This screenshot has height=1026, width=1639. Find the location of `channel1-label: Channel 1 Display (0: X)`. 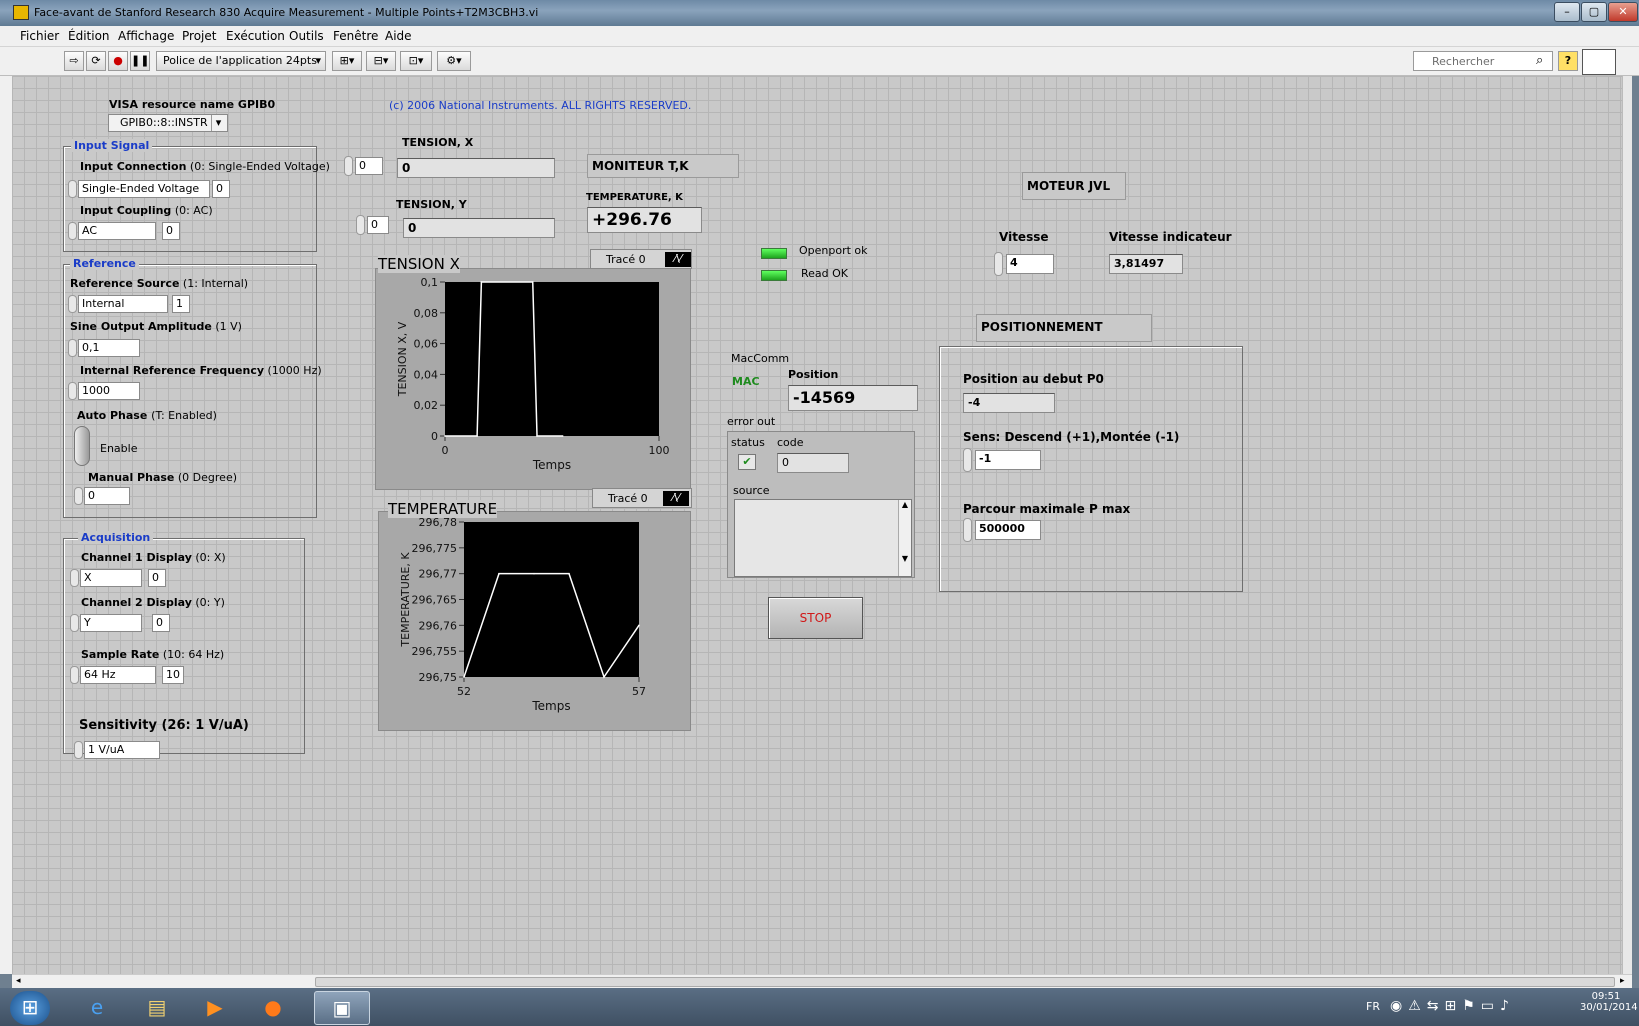

channel1-label: Channel 1 Display (0: X) is located at coordinates (153, 557).